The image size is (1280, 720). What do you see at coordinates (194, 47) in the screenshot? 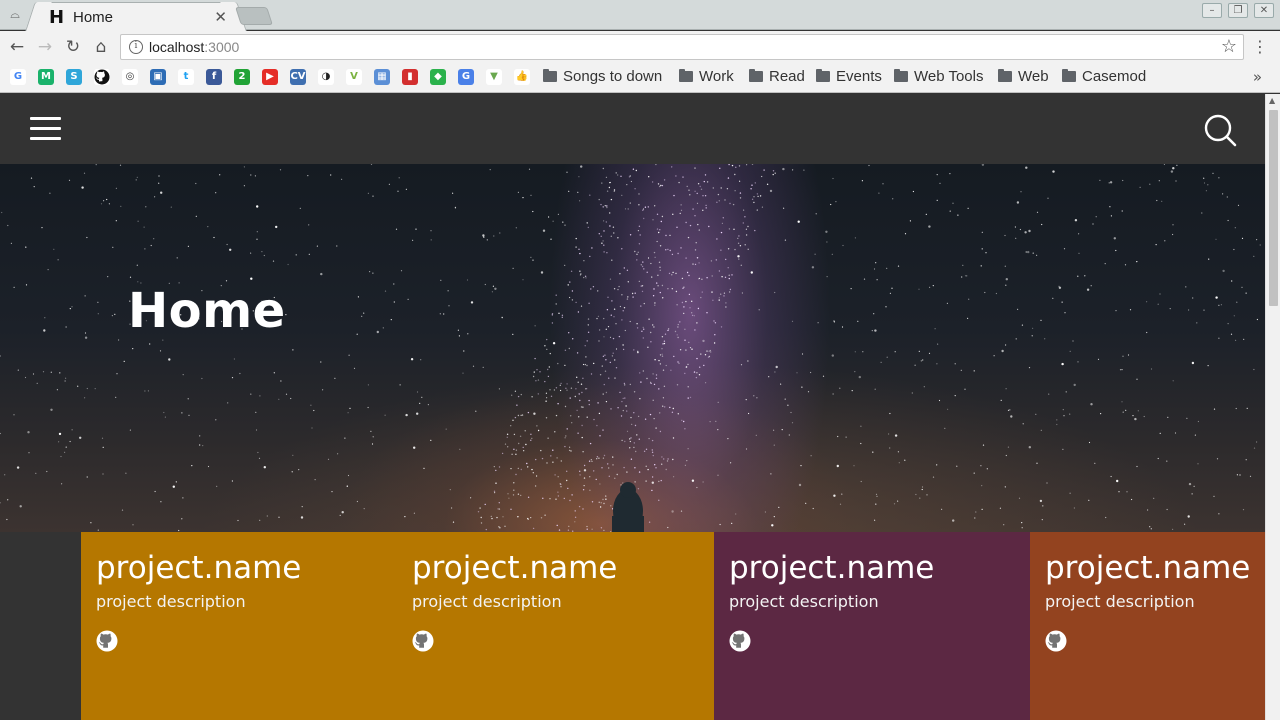
I see `url-text: localhost:3000` at bounding box center [194, 47].